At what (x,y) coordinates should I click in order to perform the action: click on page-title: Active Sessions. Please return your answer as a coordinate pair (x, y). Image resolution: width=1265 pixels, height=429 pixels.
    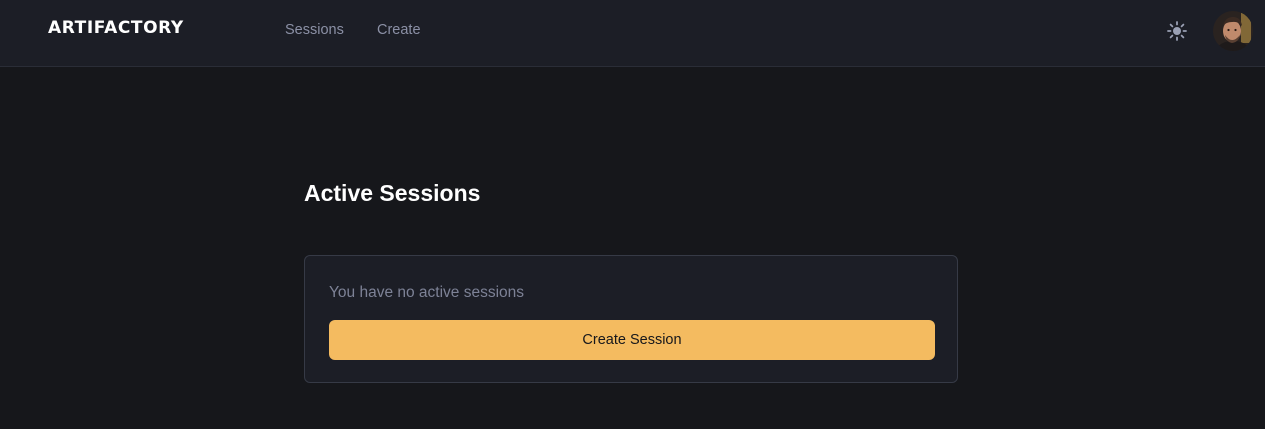
    Looking at the image, I should click on (392, 193).